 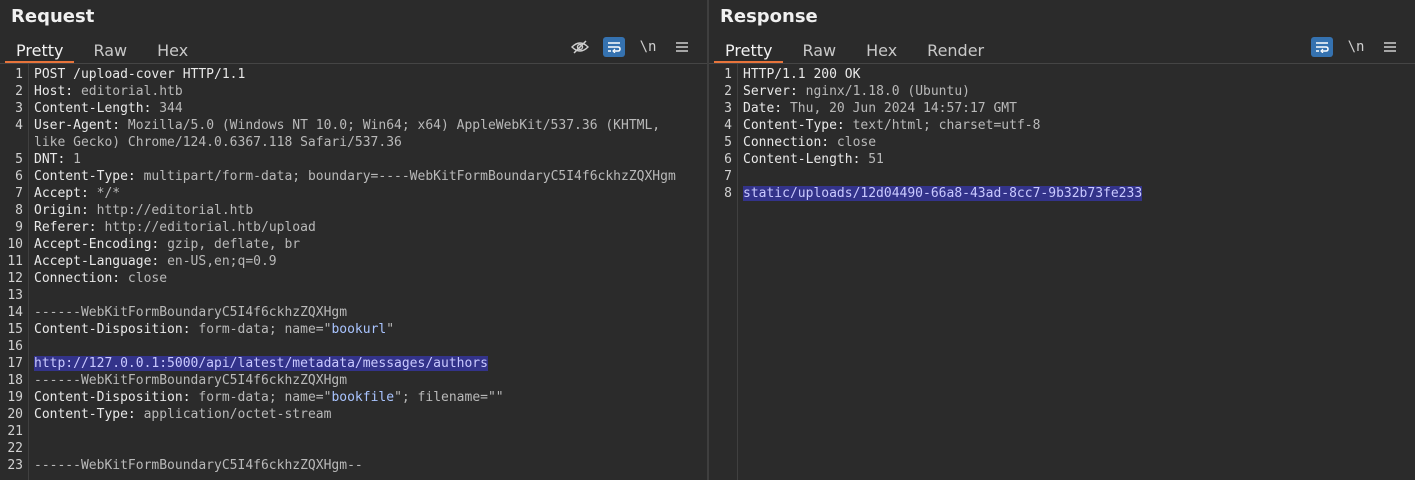 I want to click on header-name: Referer:, so click(x=69, y=227).